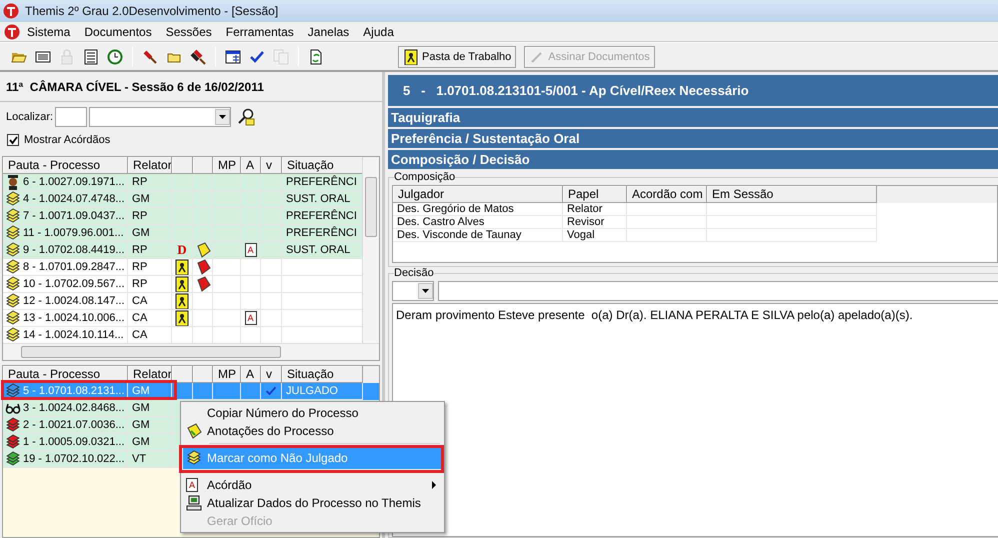 This screenshot has width=998, height=538. What do you see at coordinates (414, 273) in the screenshot?
I see `group-legend: Decisão` at bounding box center [414, 273].